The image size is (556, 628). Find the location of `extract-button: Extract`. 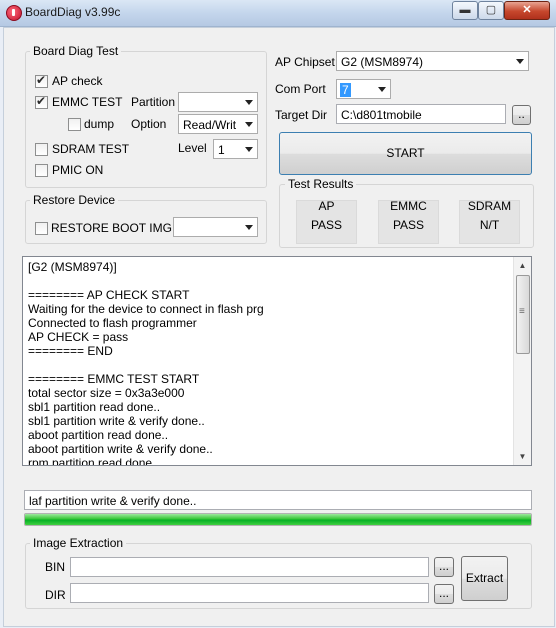

extract-button: Extract is located at coordinates (484, 578).